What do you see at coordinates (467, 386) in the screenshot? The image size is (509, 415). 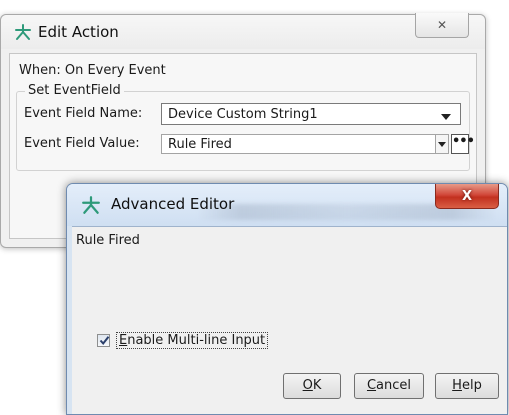 I see `help-button: Help` at bounding box center [467, 386].